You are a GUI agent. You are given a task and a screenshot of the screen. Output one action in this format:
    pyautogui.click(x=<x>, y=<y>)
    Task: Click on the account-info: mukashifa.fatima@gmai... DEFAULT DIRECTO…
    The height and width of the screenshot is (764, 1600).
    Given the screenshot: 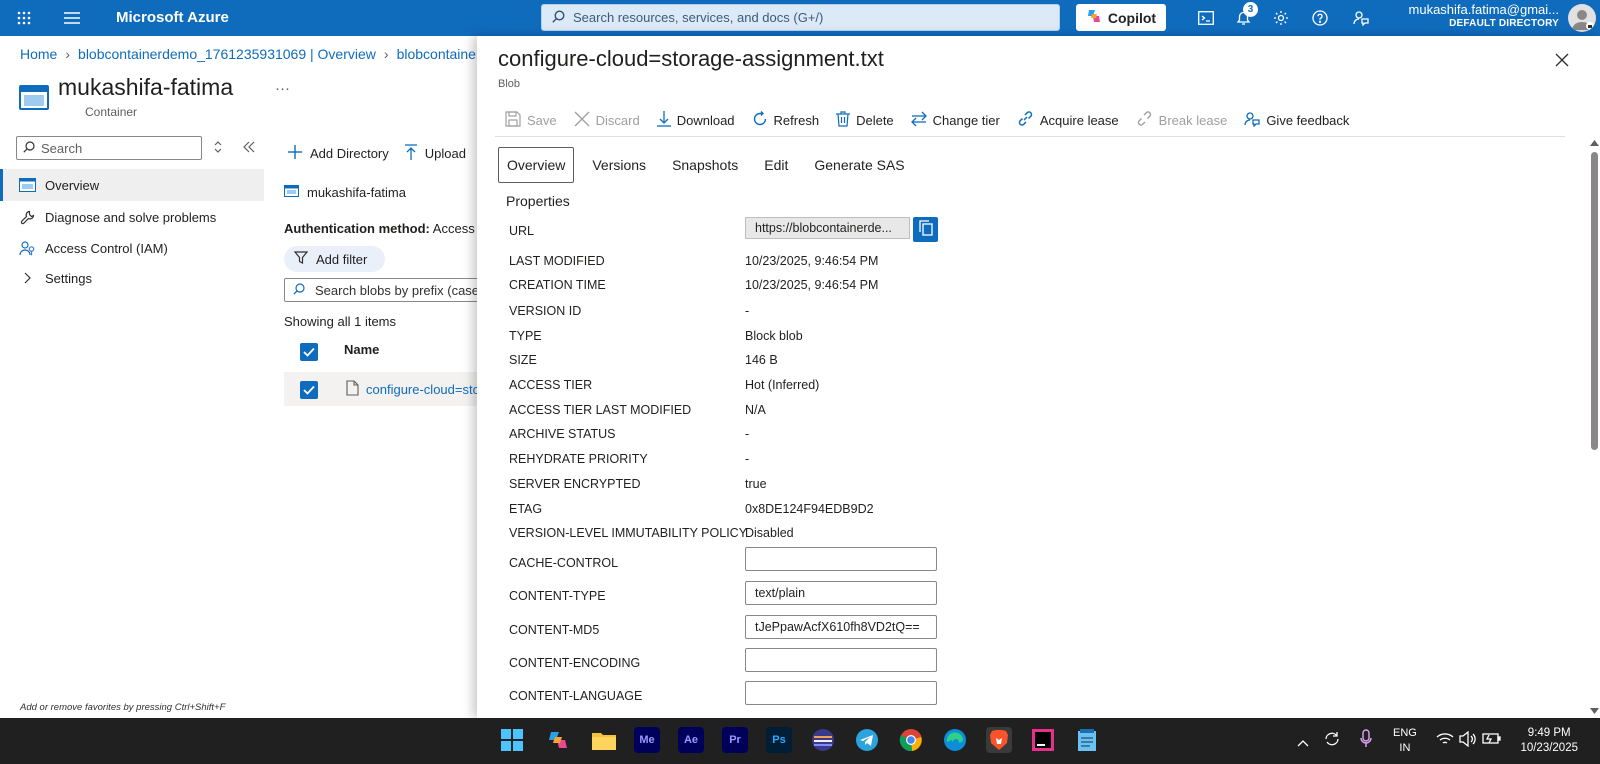 What is the action you would take?
    pyautogui.click(x=1484, y=17)
    